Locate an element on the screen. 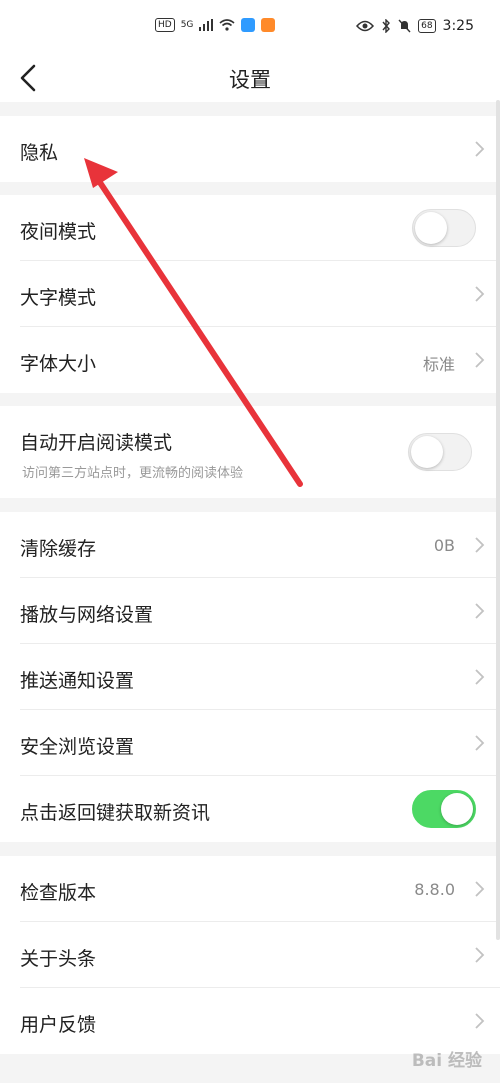 The image size is (500, 1083). status-bar: HD 5G 68 3:25 is located at coordinates (250, 28).